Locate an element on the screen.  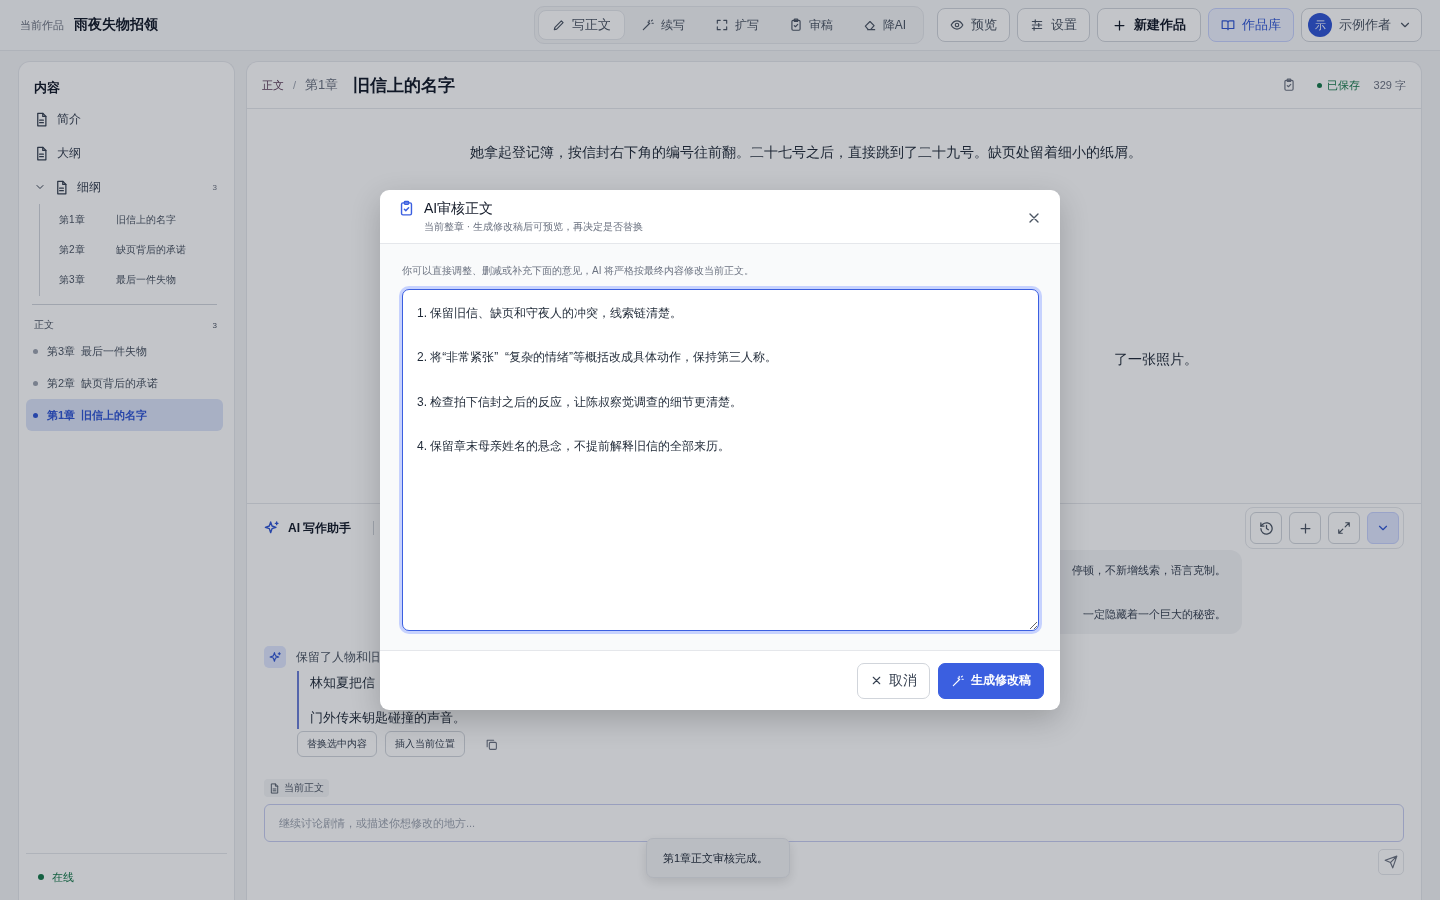
item-label: 细纲 is located at coordinates (89, 187).